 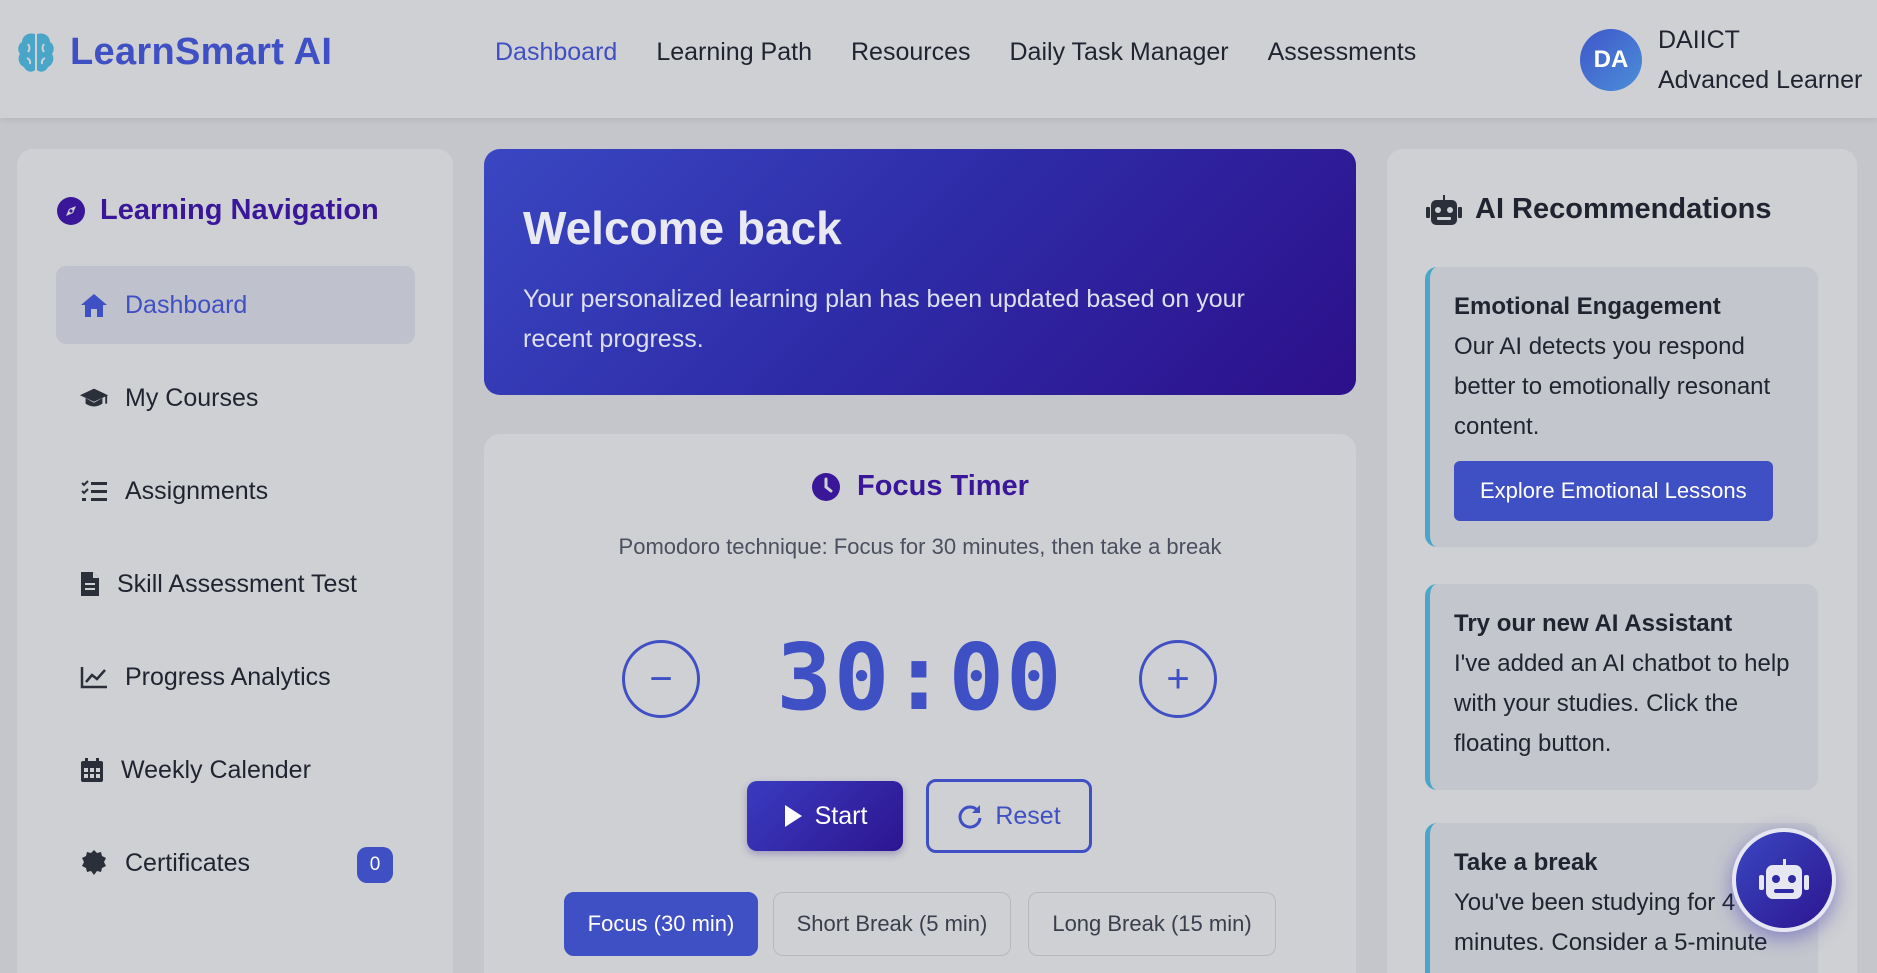 What do you see at coordinates (36, 52) in the screenshot?
I see `brain-icon` at bounding box center [36, 52].